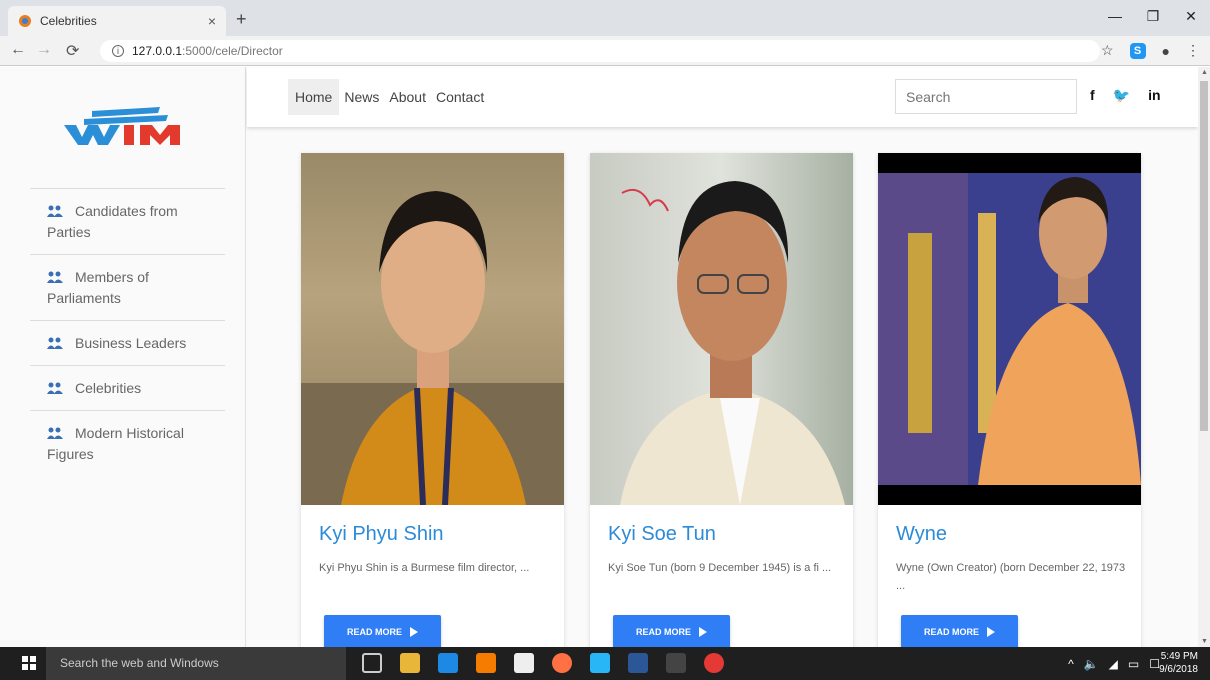 This screenshot has width=1210, height=680. Describe the element at coordinates (1121, 95) in the screenshot. I see `twitter-icon: 🐦` at that location.